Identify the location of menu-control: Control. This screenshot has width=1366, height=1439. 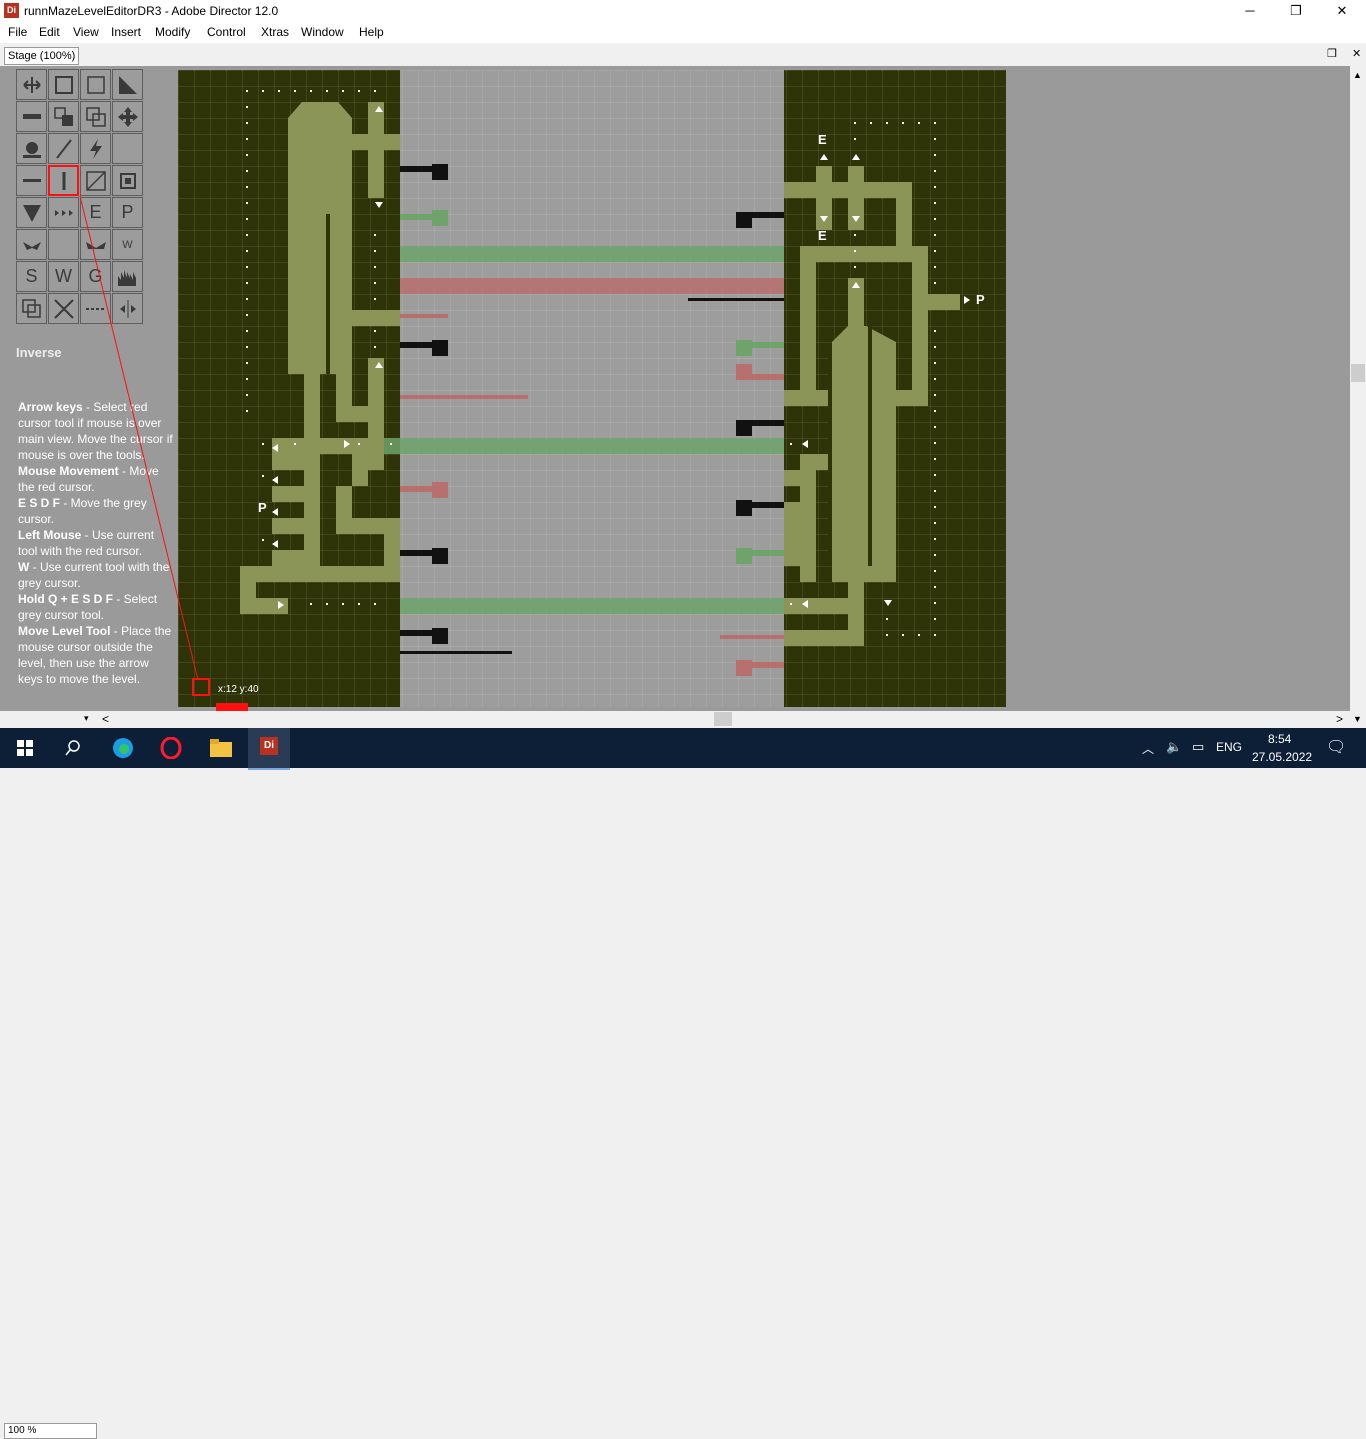
(226, 32).